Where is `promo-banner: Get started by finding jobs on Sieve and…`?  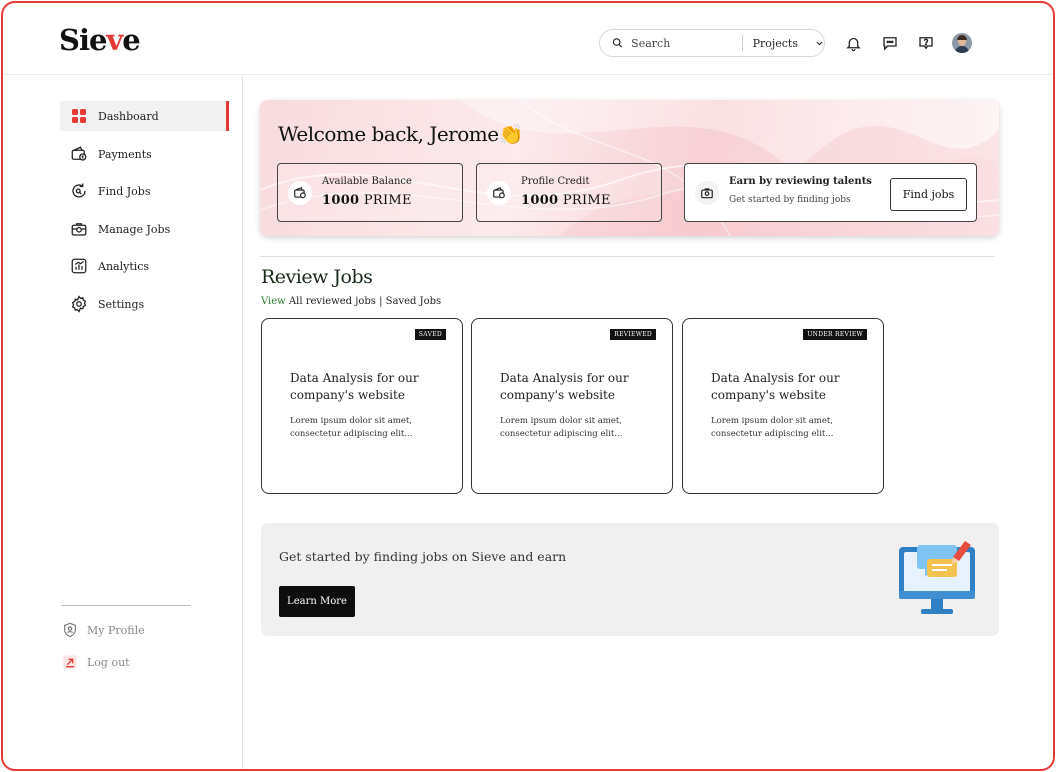
promo-banner: Get started by finding jobs on Sieve and… is located at coordinates (630, 579).